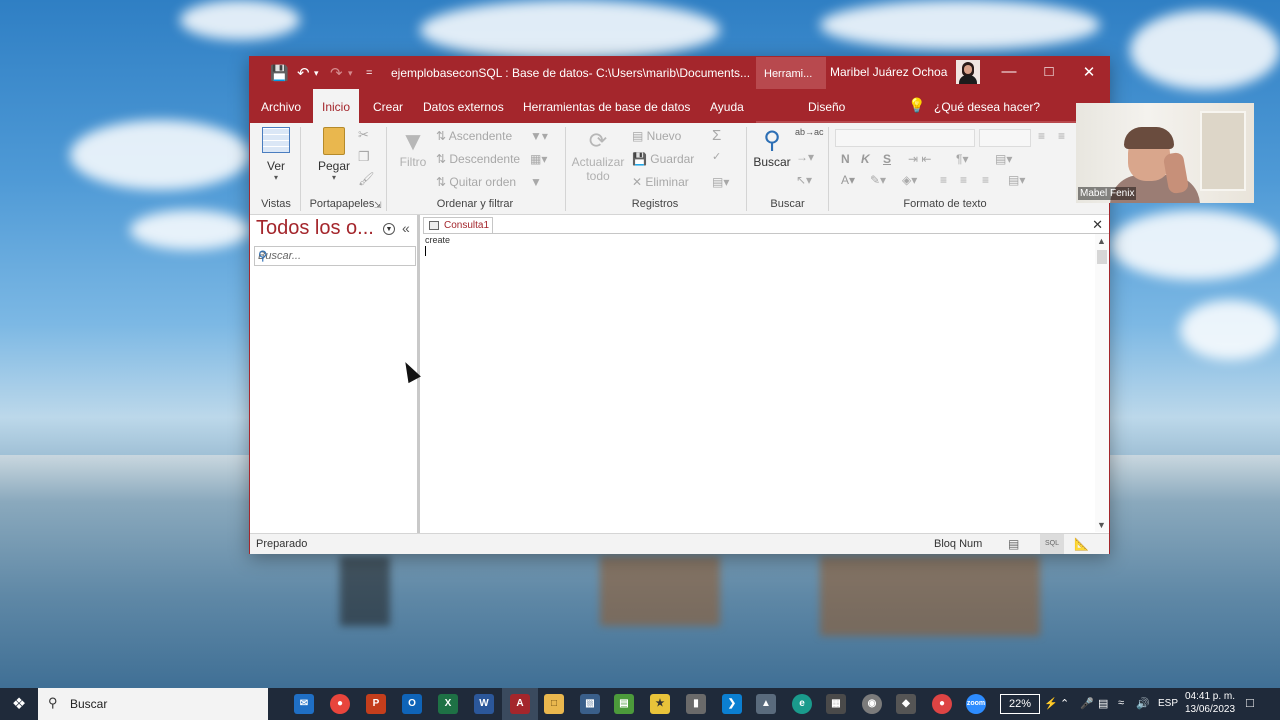  Describe the element at coordinates (369, 73) in the screenshot. I see `customize-qat-icon: =` at that location.